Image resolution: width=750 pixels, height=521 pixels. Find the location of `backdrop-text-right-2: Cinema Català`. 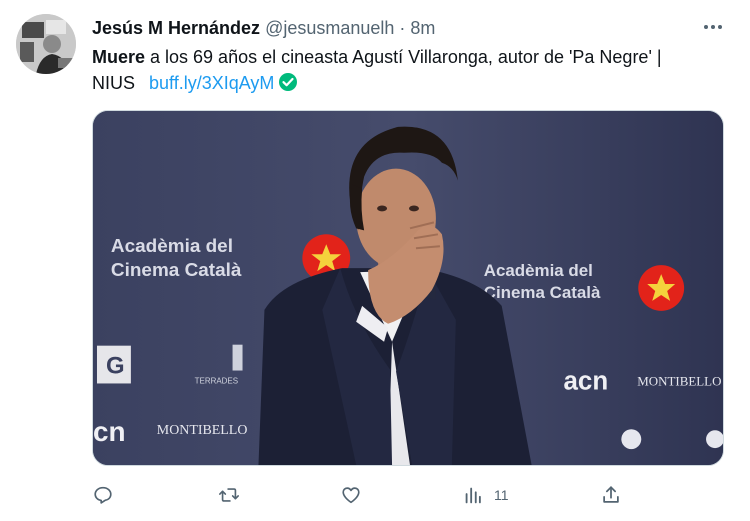

backdrop-text-right-2: Cinema Català is located at coordinates (542, 292).